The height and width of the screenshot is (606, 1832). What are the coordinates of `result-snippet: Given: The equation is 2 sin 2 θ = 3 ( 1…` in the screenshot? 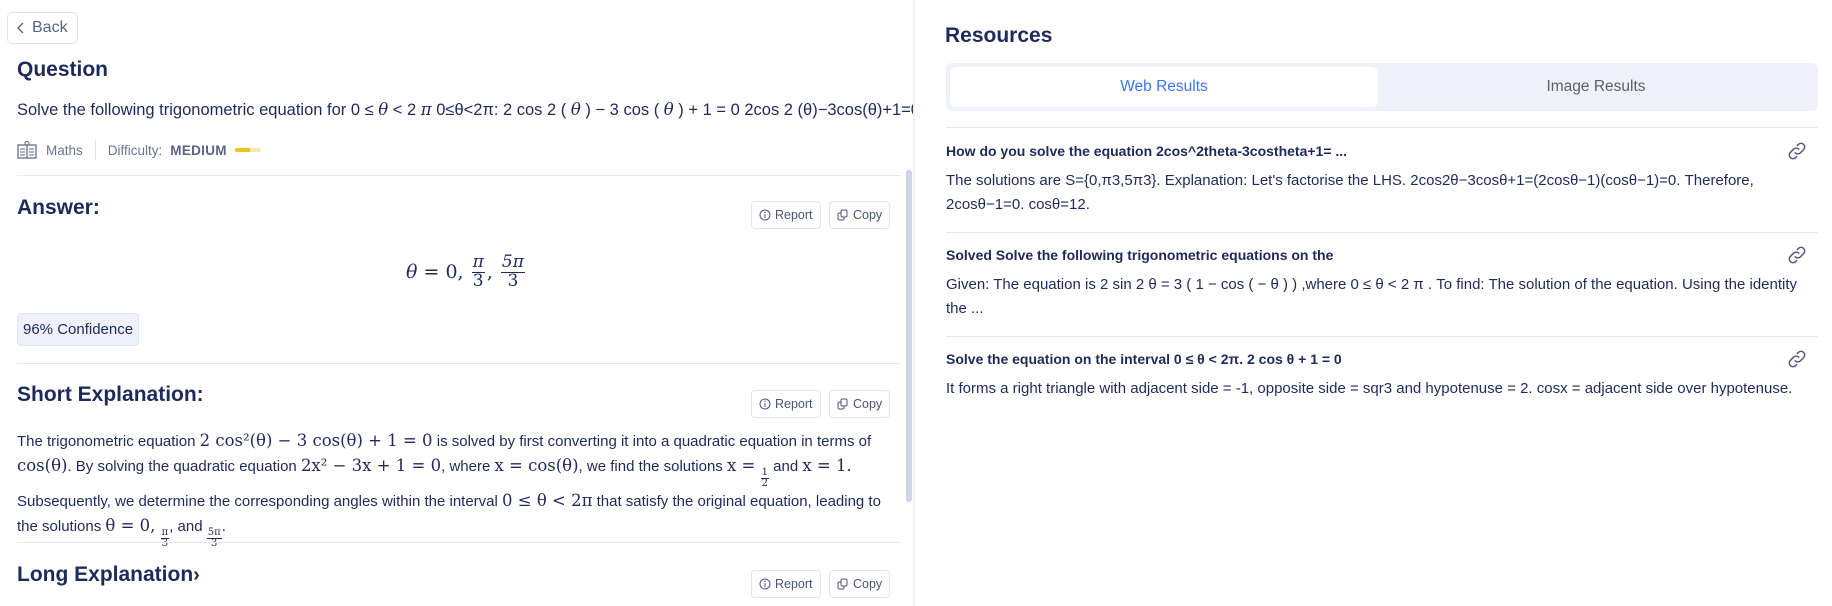 It's located at (1372, 296).